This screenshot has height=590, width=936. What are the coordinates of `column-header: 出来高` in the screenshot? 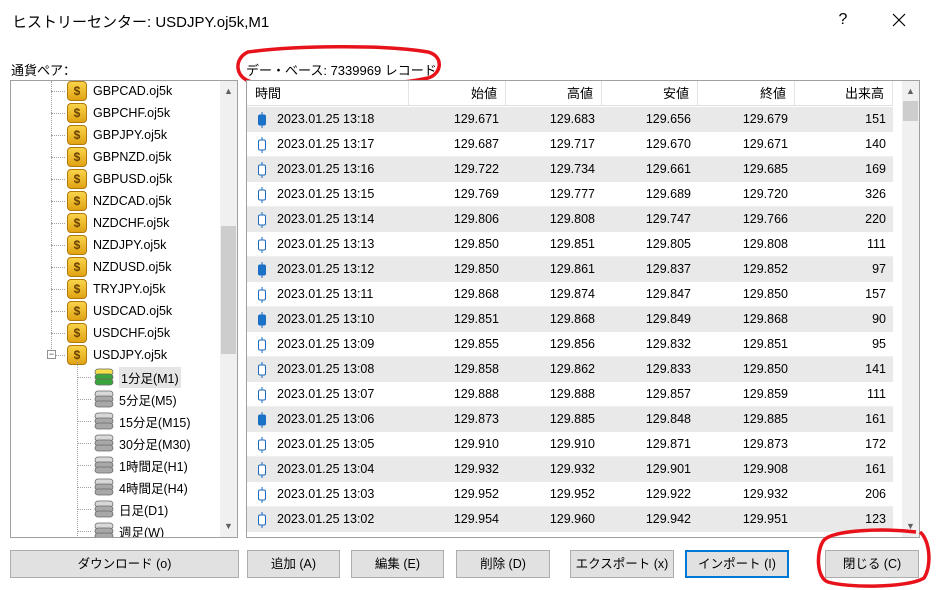 It's located at (844, 93).